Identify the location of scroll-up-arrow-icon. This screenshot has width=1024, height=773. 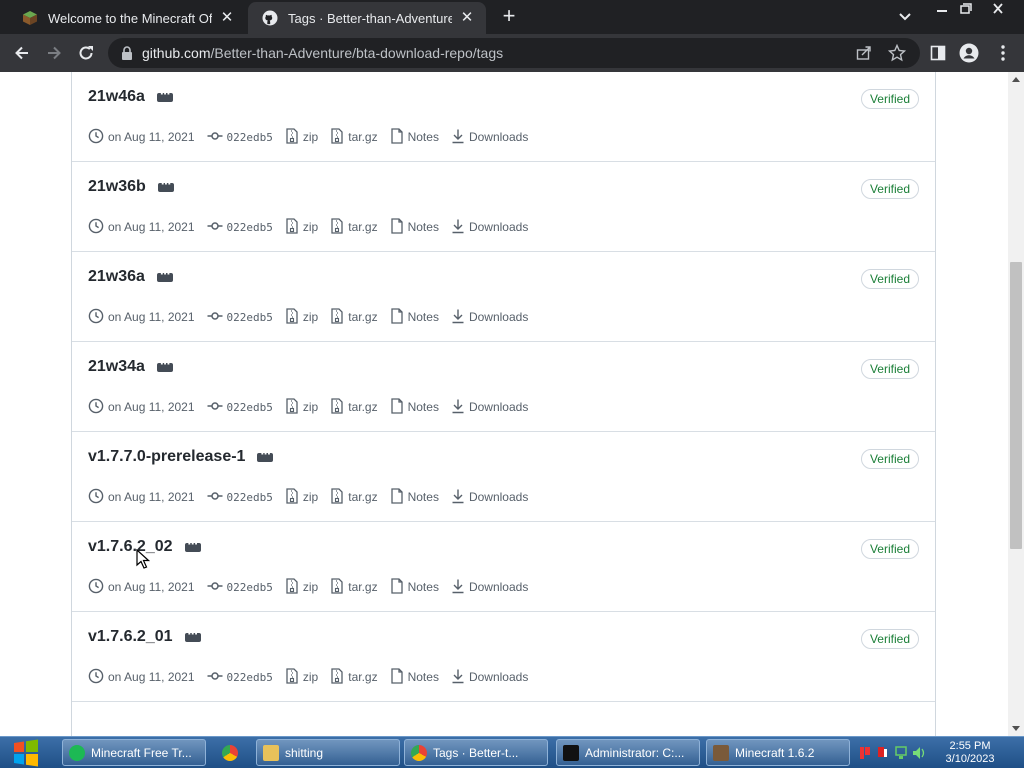
(1016, 79).